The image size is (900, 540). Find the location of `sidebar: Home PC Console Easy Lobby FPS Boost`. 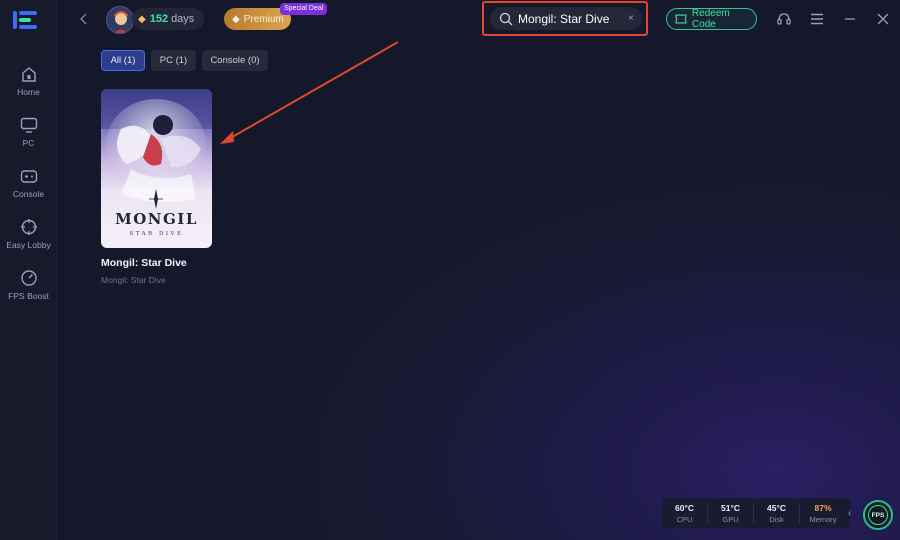

sidebar: Home PC Console Easy Lobby FPS Boost is located at coordinates (28, 270).